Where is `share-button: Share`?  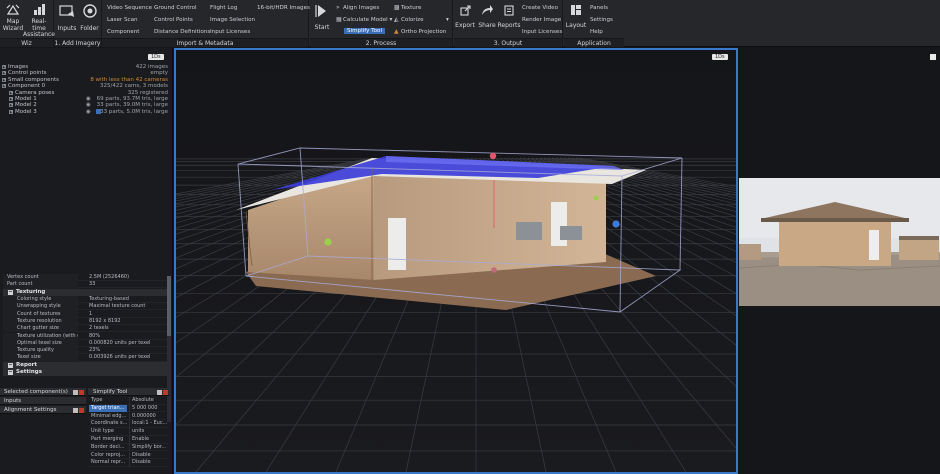
share-button: Share is located at coordinates (487, 16).